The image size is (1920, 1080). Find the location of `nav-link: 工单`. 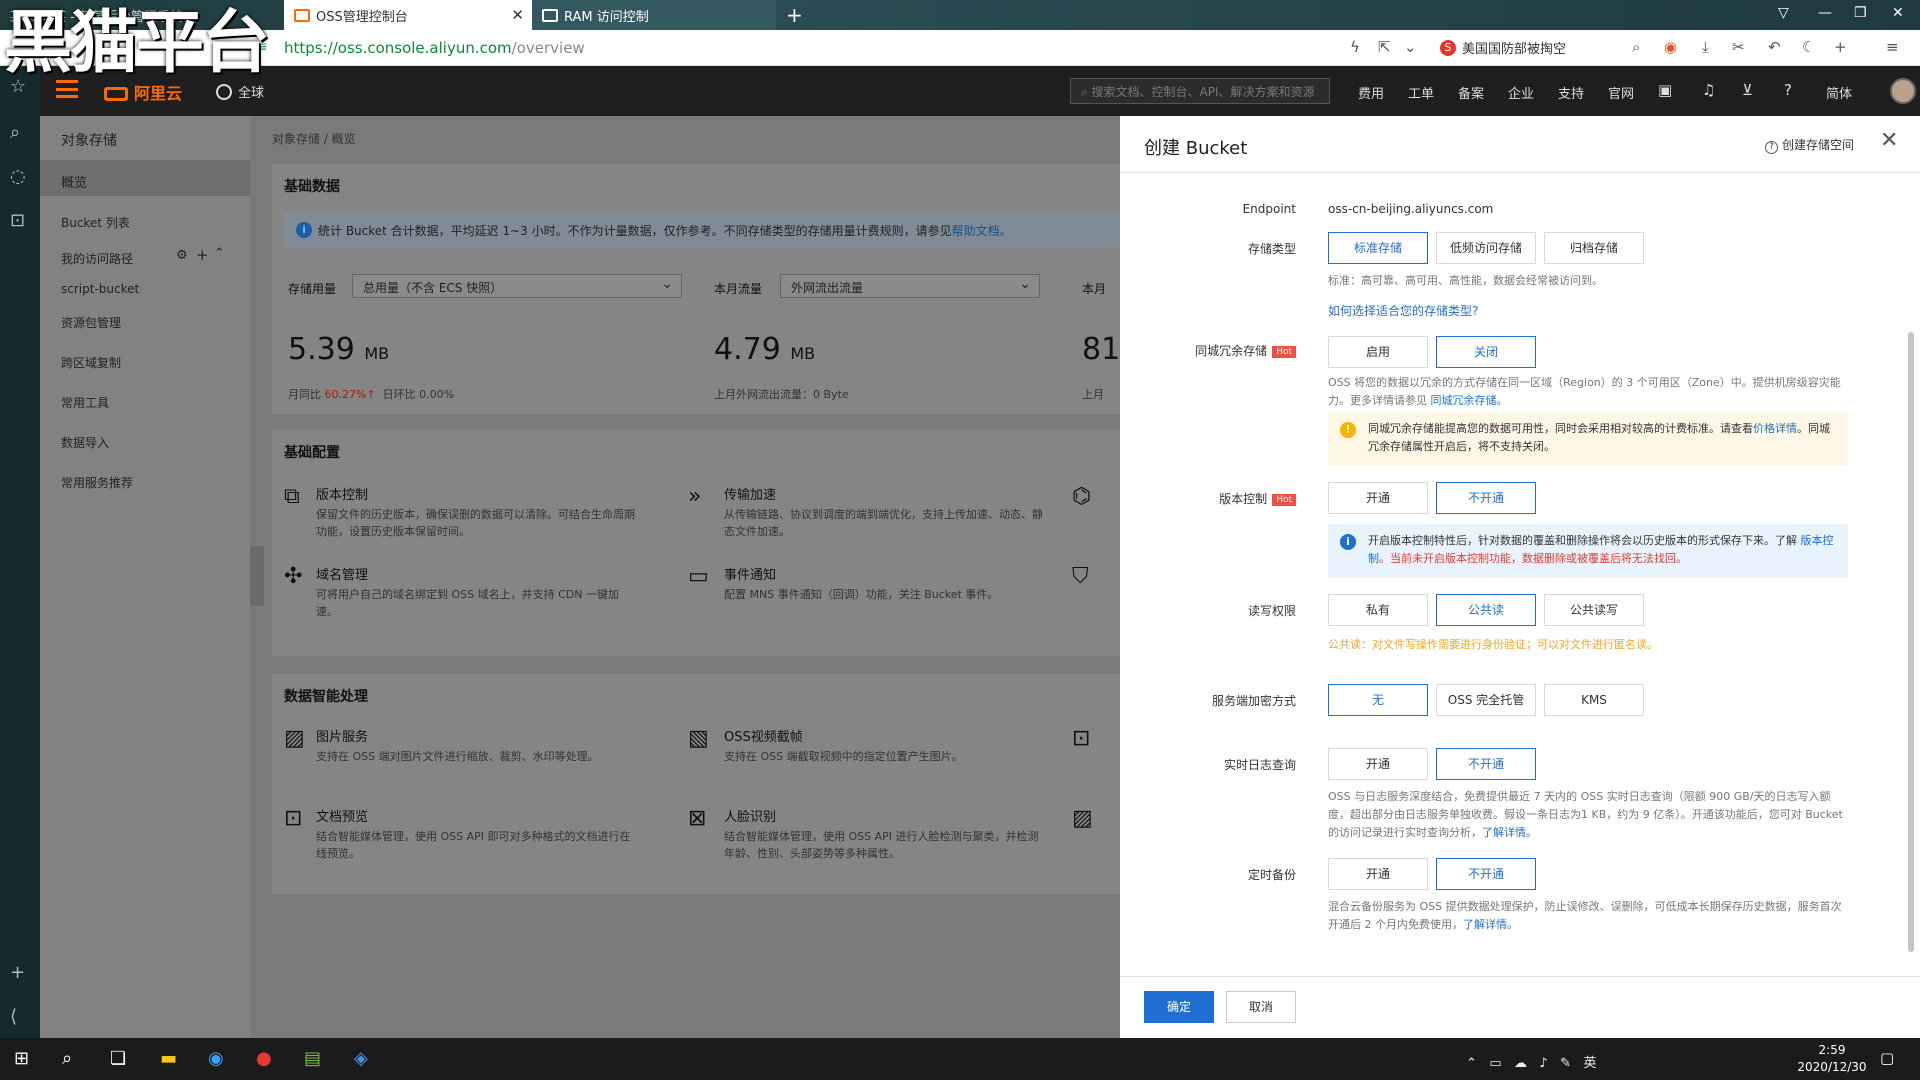

nav-link: 工单 is located at coordinates (1421, 92).